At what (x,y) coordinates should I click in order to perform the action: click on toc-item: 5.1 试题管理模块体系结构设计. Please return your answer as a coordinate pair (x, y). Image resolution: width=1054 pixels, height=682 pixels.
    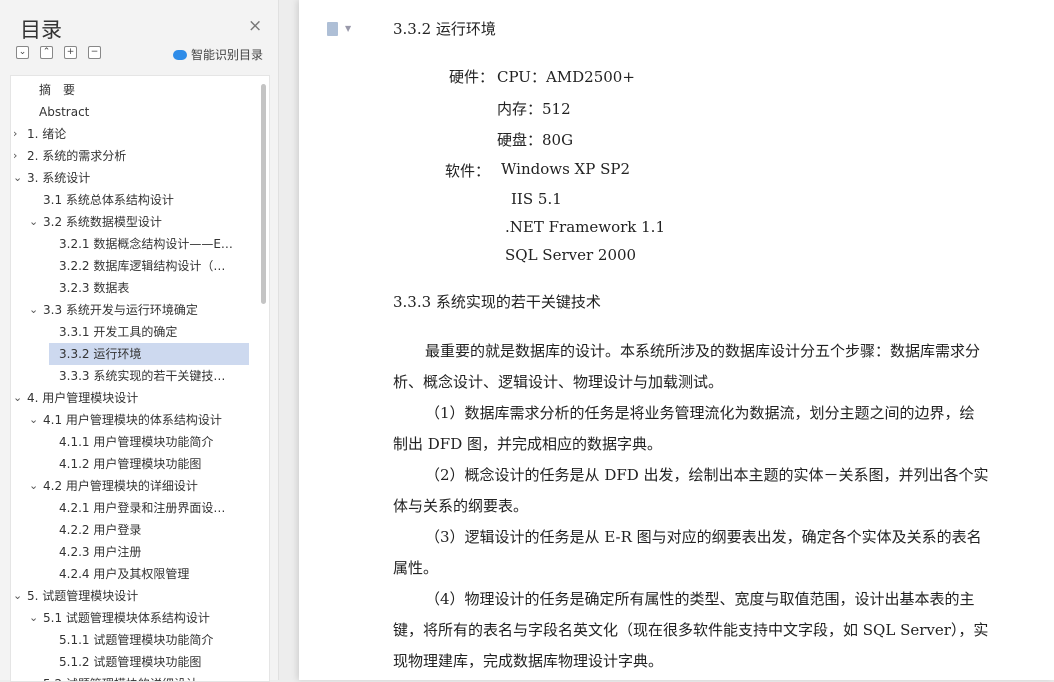
    Looking at the image, I should click on (143, 618).